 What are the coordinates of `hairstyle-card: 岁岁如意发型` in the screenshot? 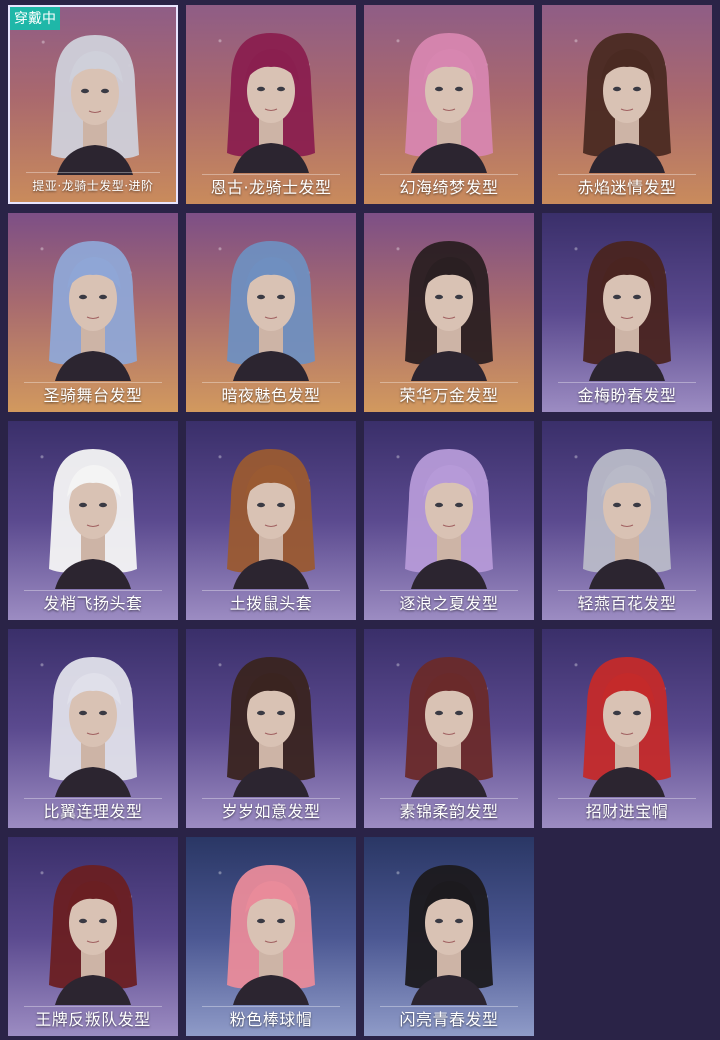 It's located at (271, 728).